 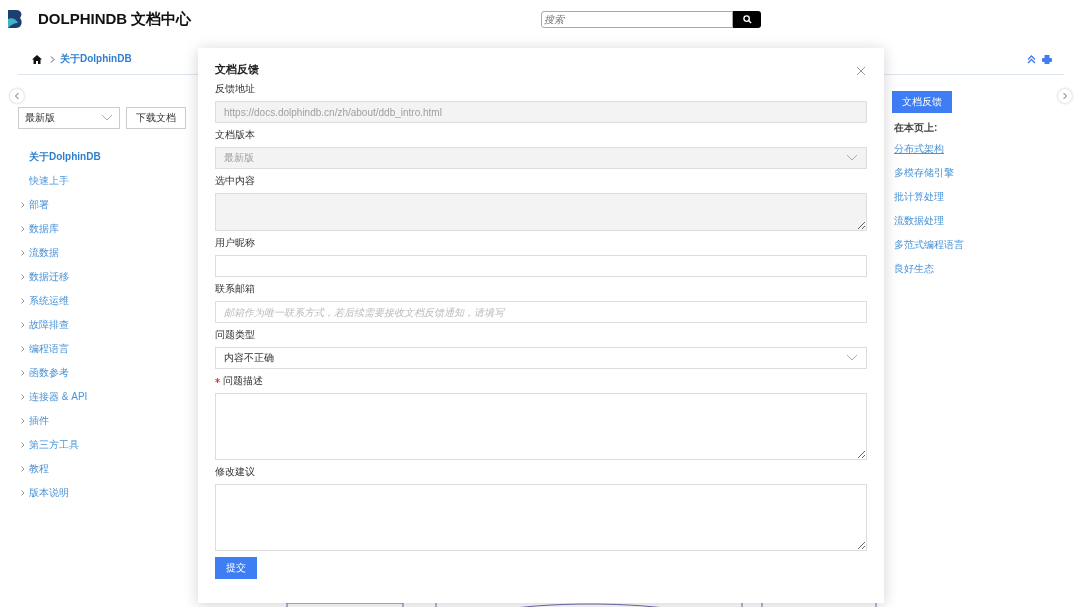 What do you see at coordinates (916, 128) in the screenshot?
I see `toc-heading: 在本页上:` at bounding box center [916, 128].